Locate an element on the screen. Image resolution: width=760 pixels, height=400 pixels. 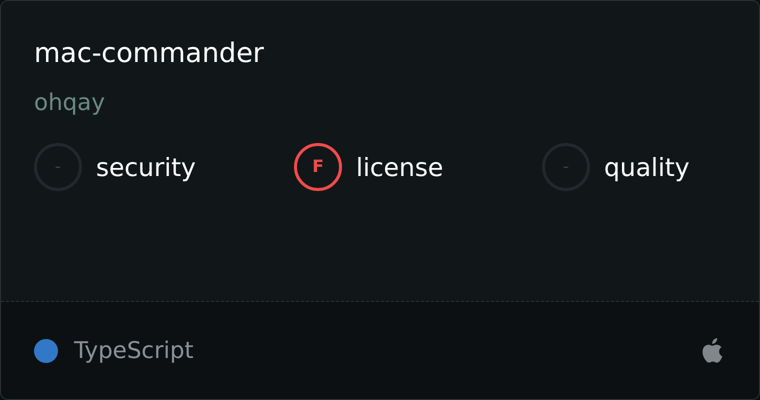
score-label: security is located at coordinates (146, 167).